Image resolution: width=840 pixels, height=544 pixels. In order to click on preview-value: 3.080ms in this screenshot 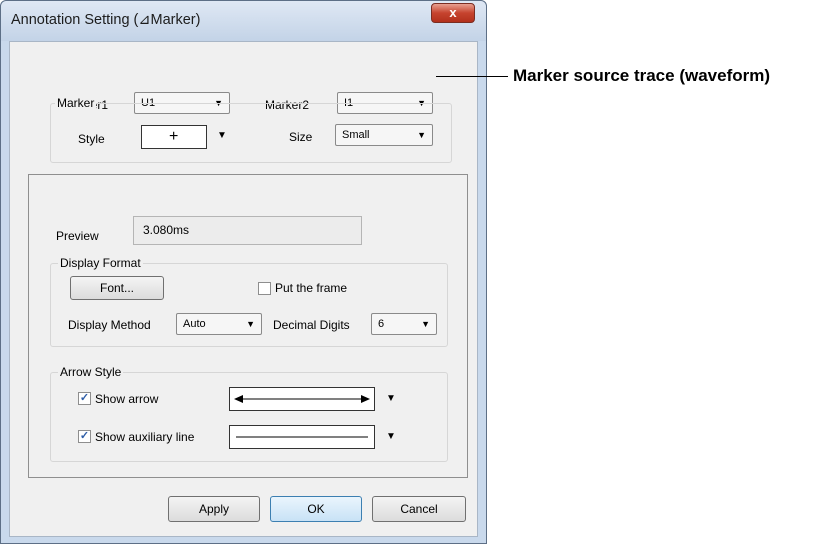, I will do `click(166, 230)`.